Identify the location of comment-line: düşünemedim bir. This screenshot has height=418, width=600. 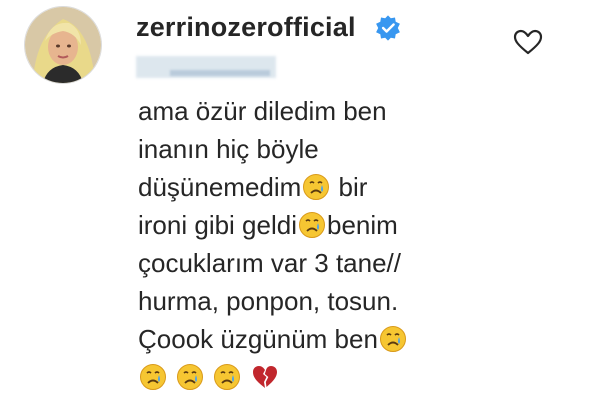
(273, 187).